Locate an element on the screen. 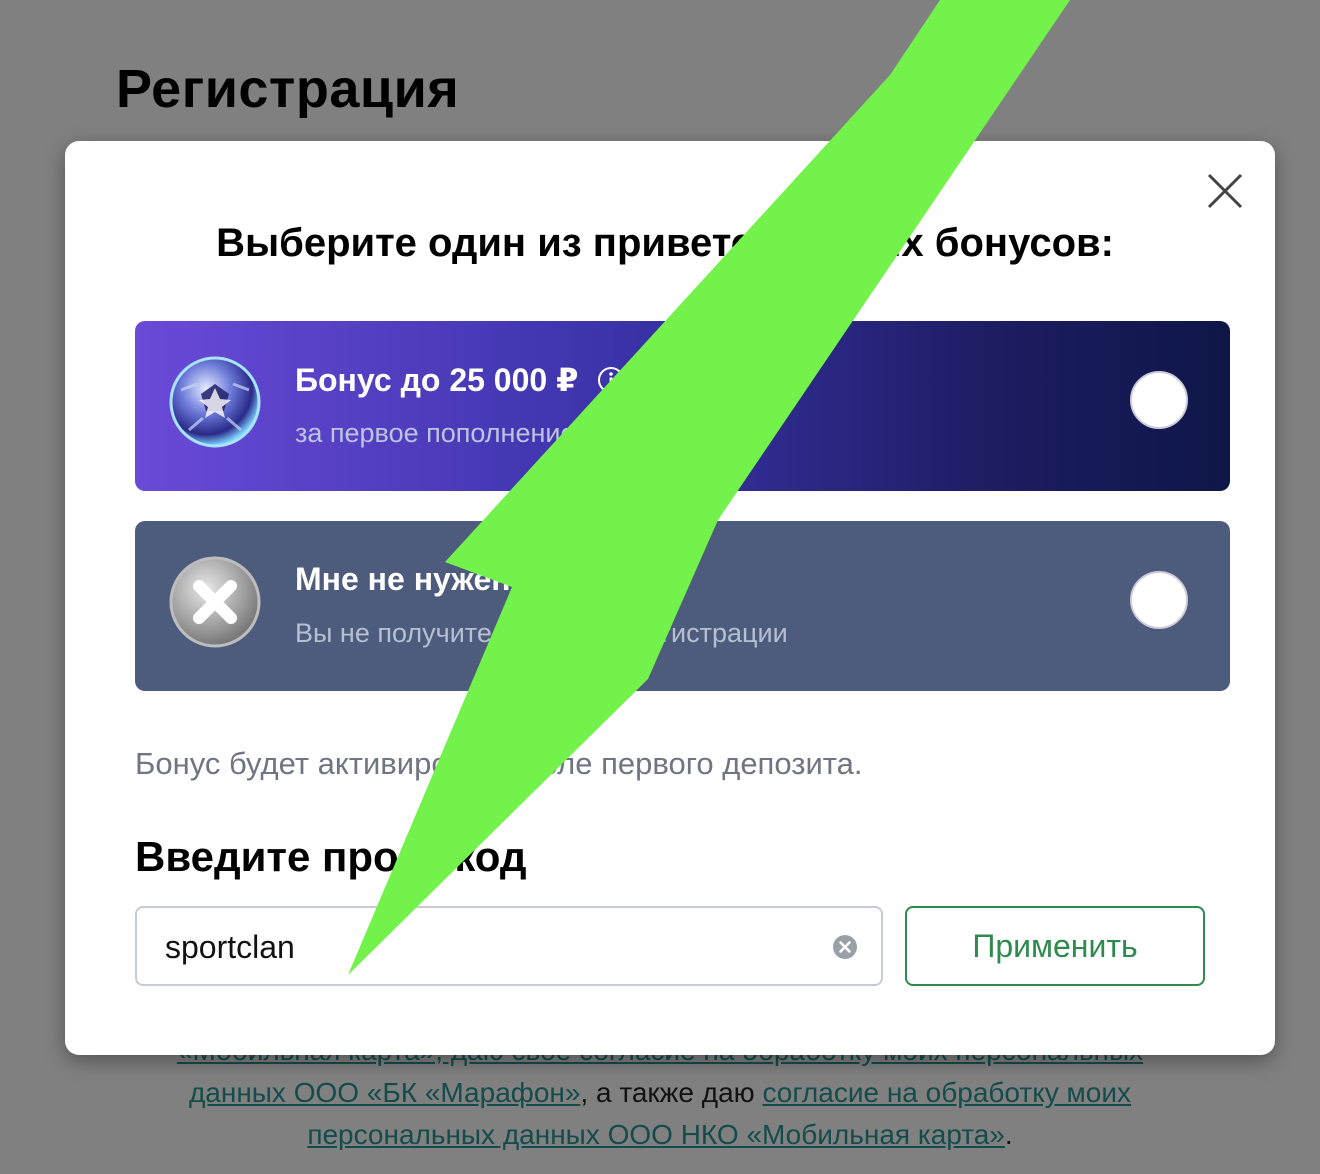 The width and height of the screenshot is (1320, 1174). bonus-option-title: Бонус до 25 000 ₽ is located at coordinates (460, 380).